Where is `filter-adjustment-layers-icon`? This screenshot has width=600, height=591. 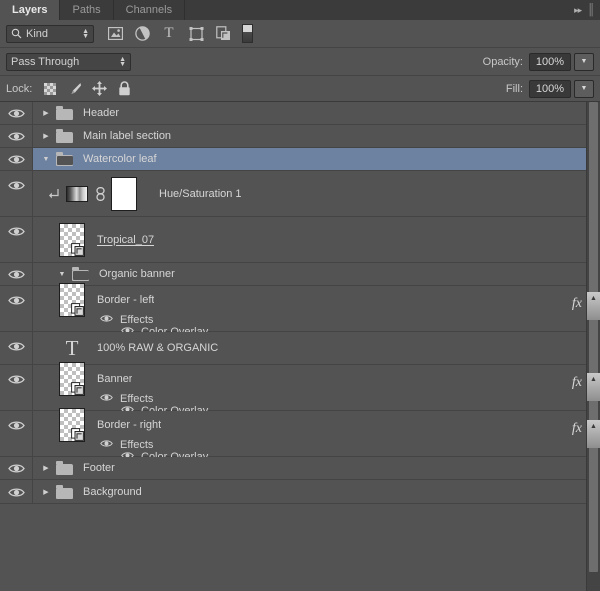
filter-adjustment-layers-icon is located at coordinates (142, 34).